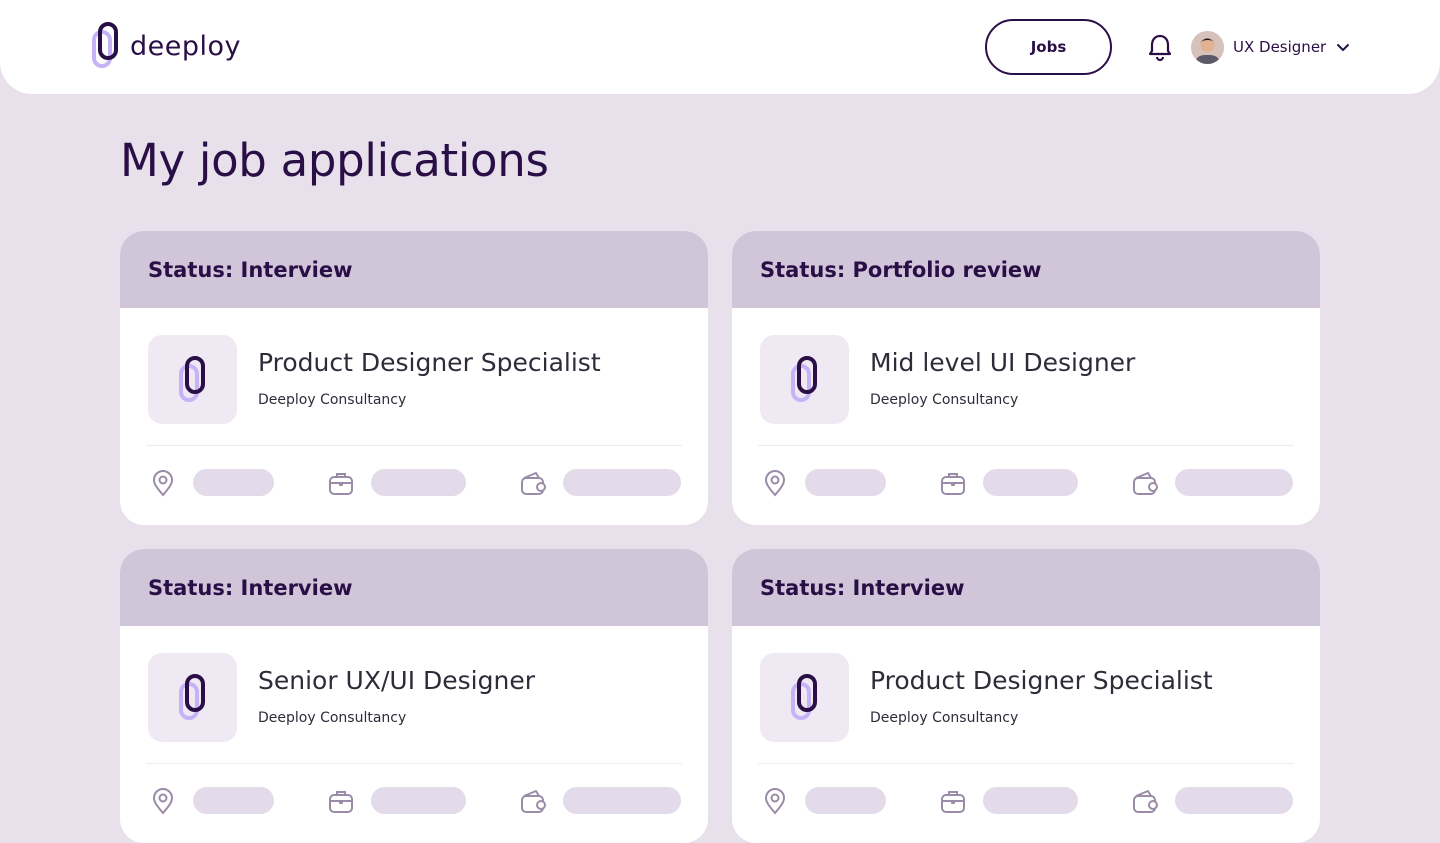 The height and width of the screenshot is (843, 1440). I want to click on brand-logo: deeploy, so click(163, 46).